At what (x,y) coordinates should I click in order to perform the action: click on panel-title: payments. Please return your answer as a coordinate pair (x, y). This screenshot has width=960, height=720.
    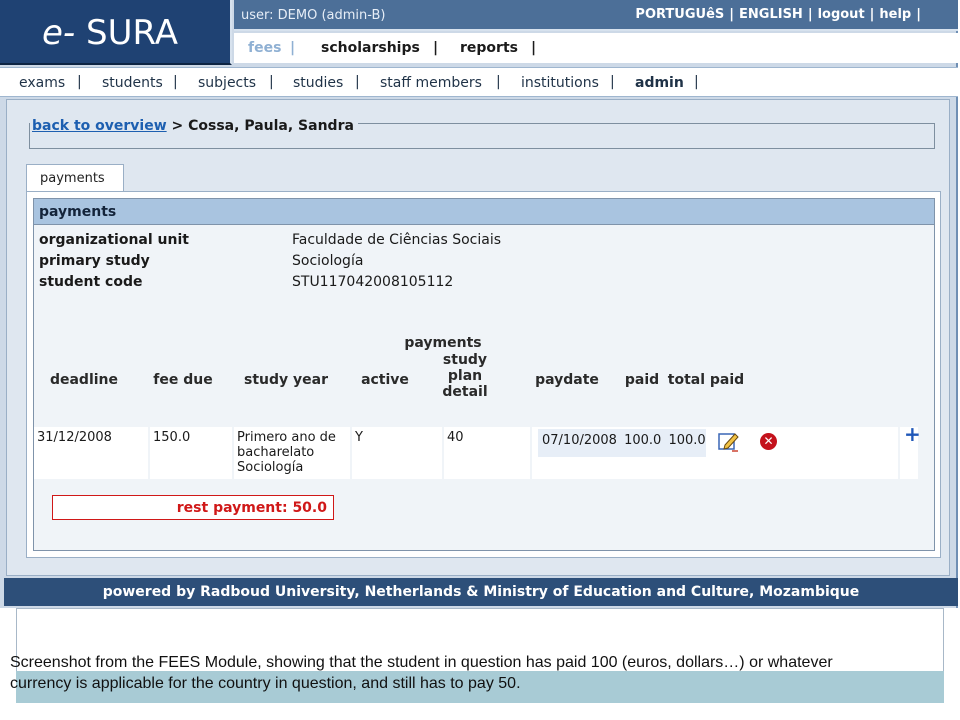
    Looking at the image, I should click on (484, 212).